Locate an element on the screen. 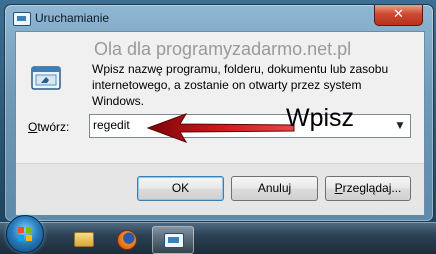 The height and width of the screenshot is (254, 436). run-program-icon is located at coordinates (46, 78).